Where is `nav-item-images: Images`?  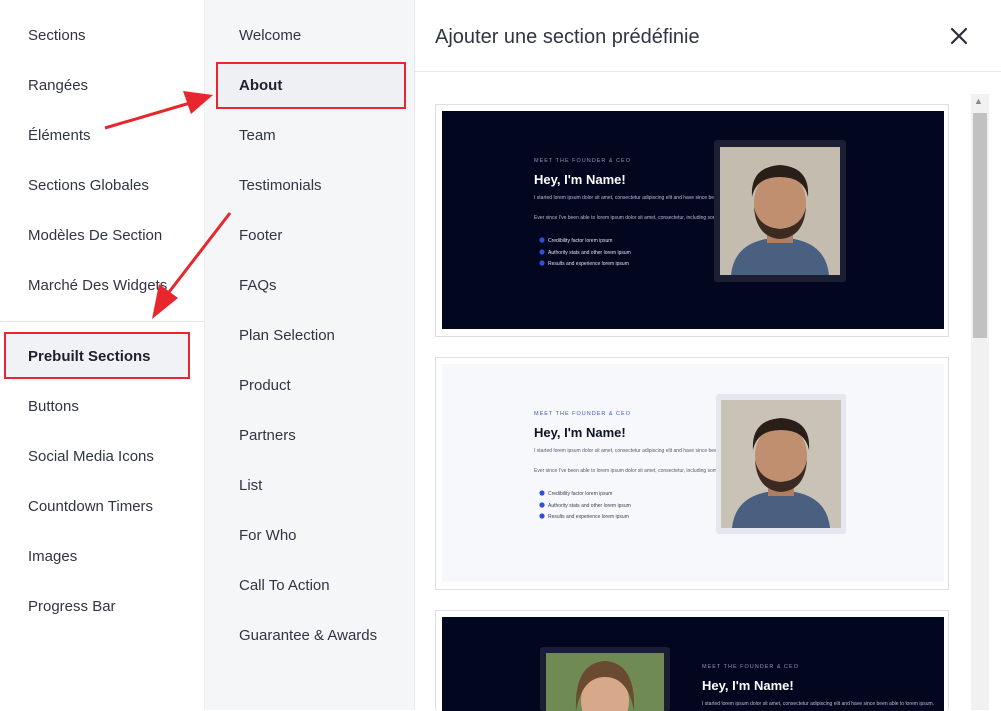 nav-item-images: Images is located at coordinates (52, 556).